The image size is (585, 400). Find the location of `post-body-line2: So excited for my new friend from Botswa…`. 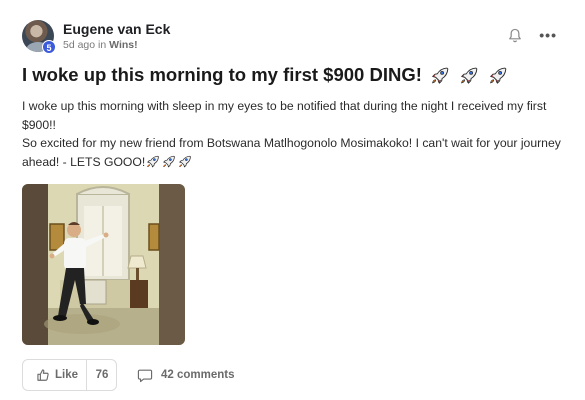

post-body-line2: So excited for my new friend from Botswa… is located at coordinates (291, 152).